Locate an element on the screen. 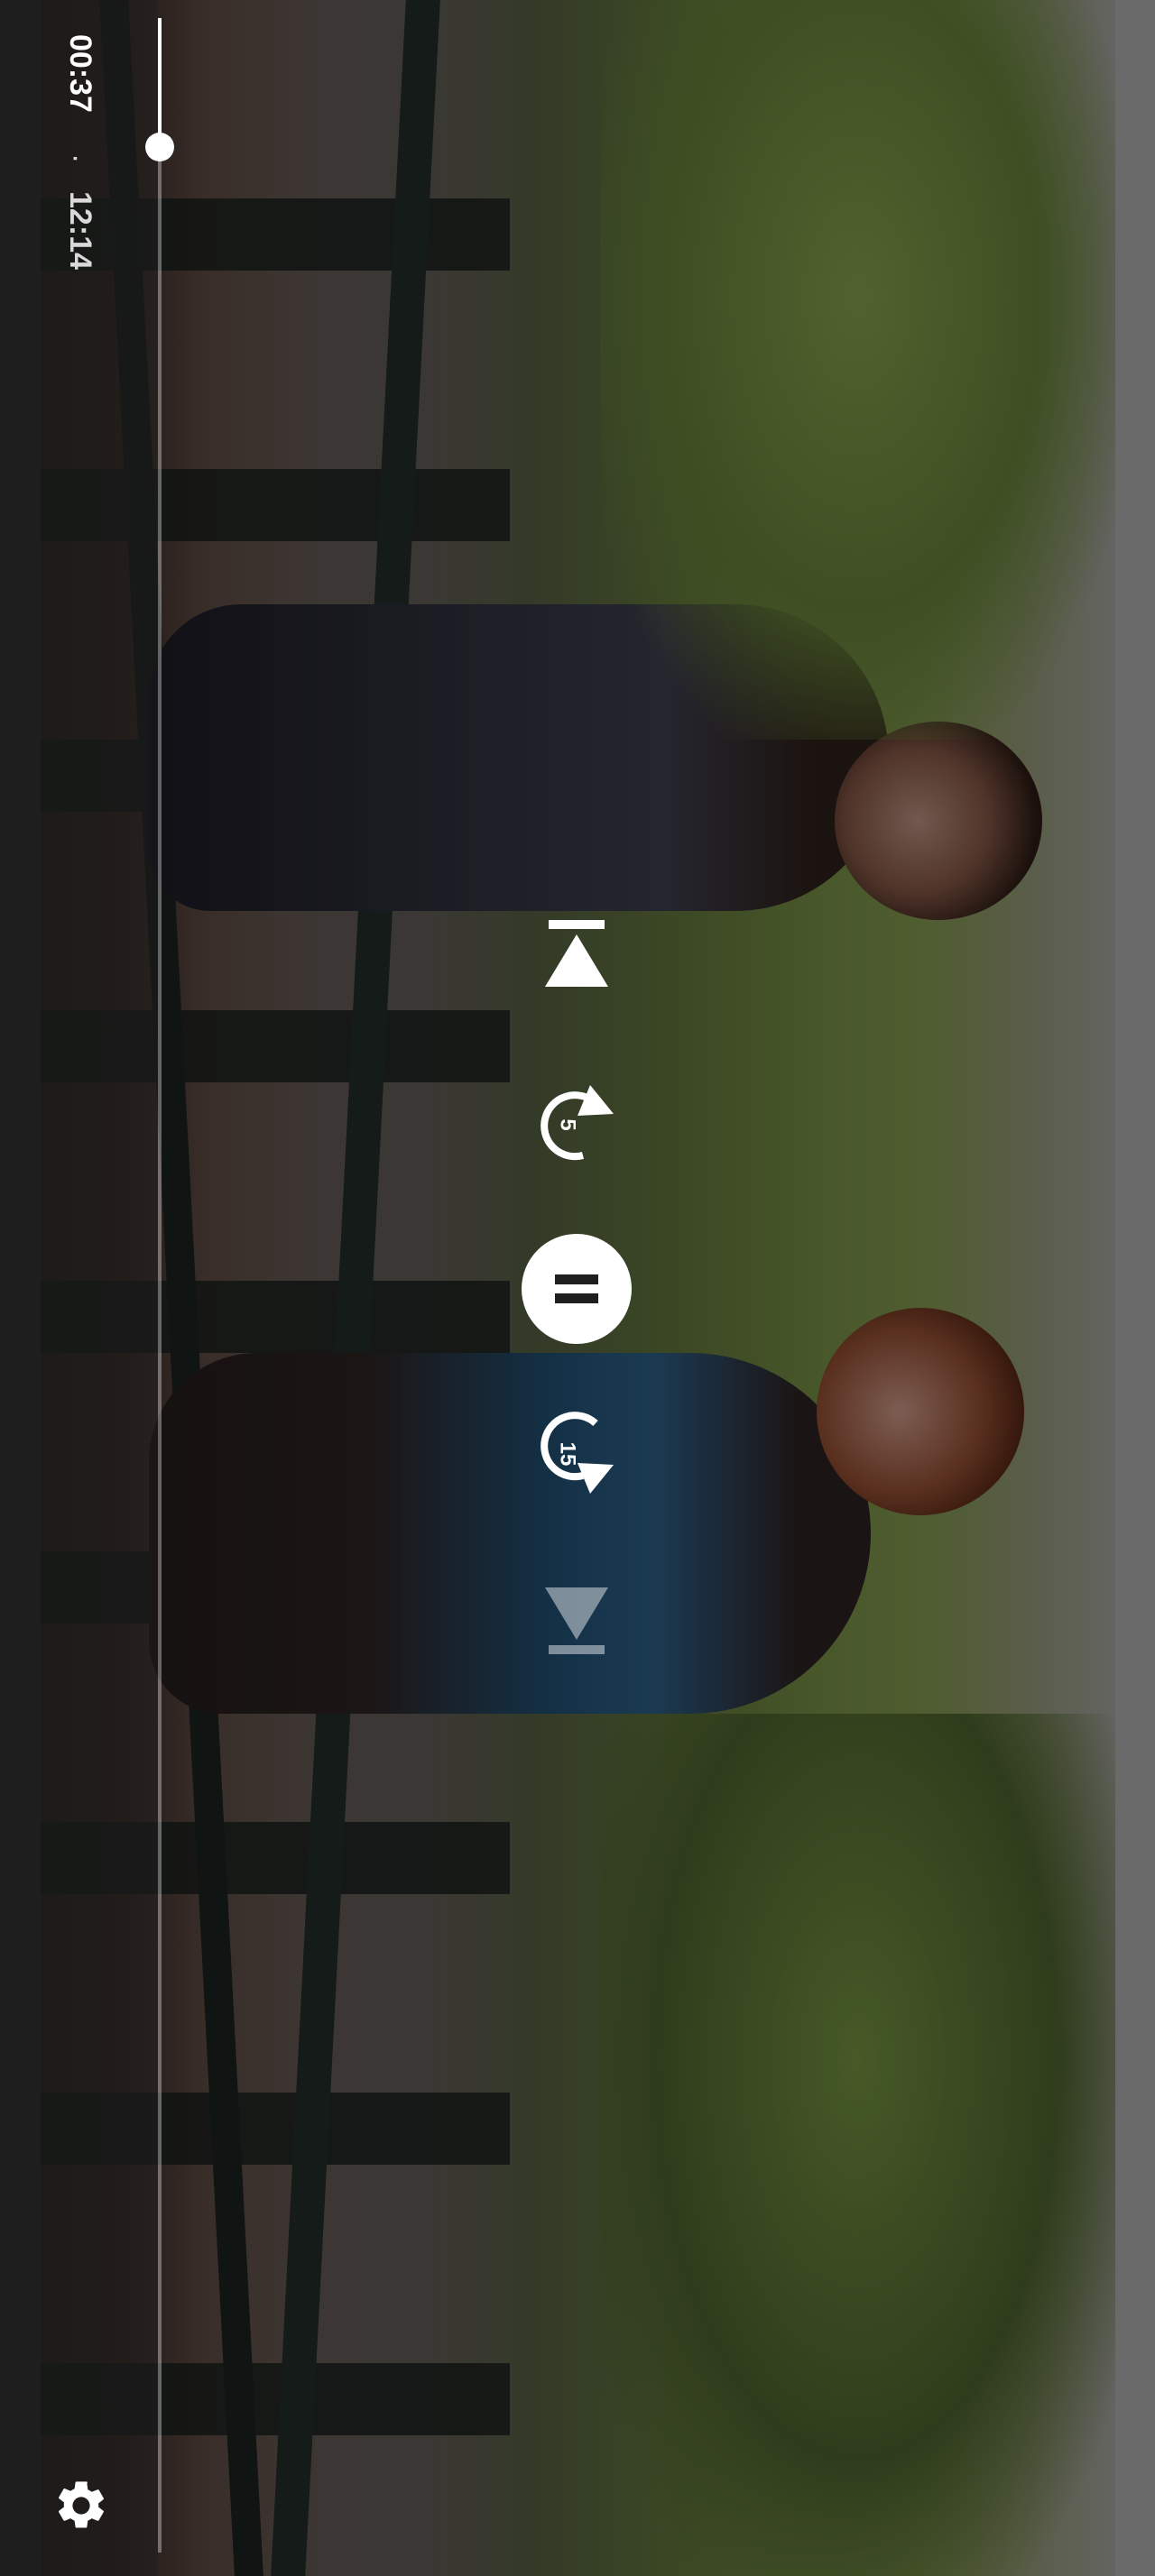 The image size is (1155, 2576). forward-15-icon: 15 is located at coordinates (577, 1453).